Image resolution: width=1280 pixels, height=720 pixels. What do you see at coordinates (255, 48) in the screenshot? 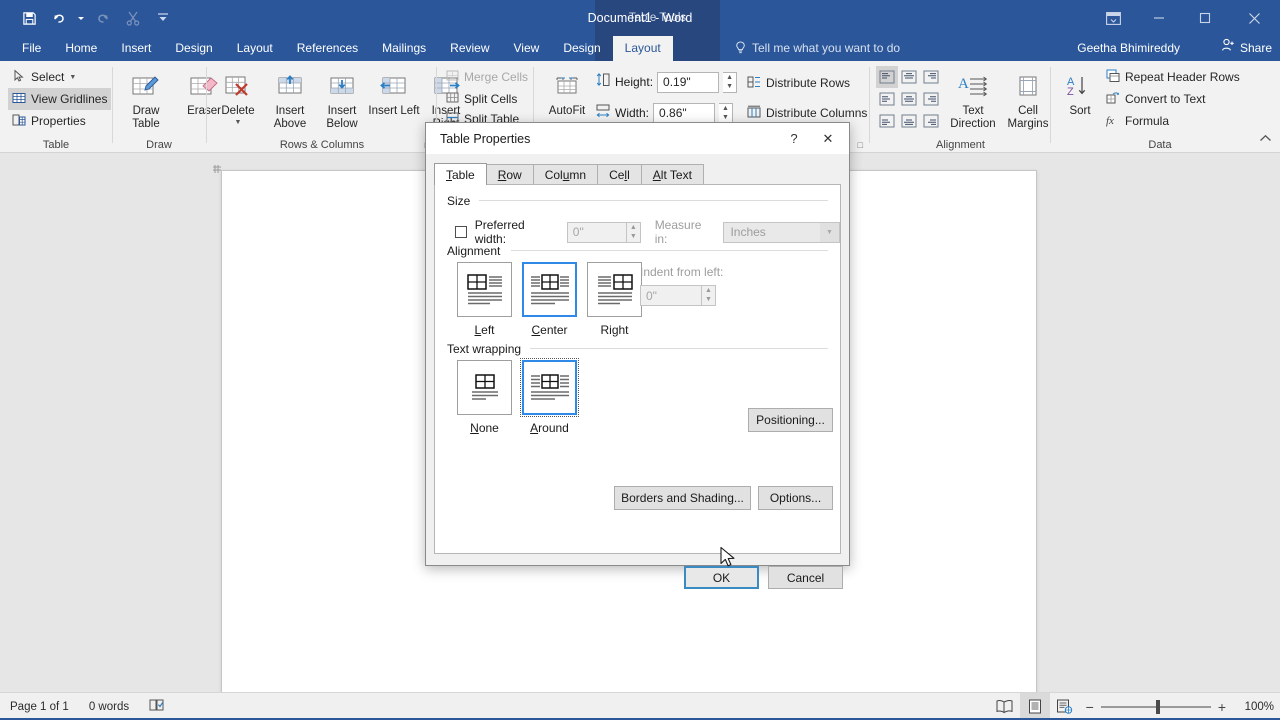
I see `tab-layout: Layout` at bounding box center [255, 48].